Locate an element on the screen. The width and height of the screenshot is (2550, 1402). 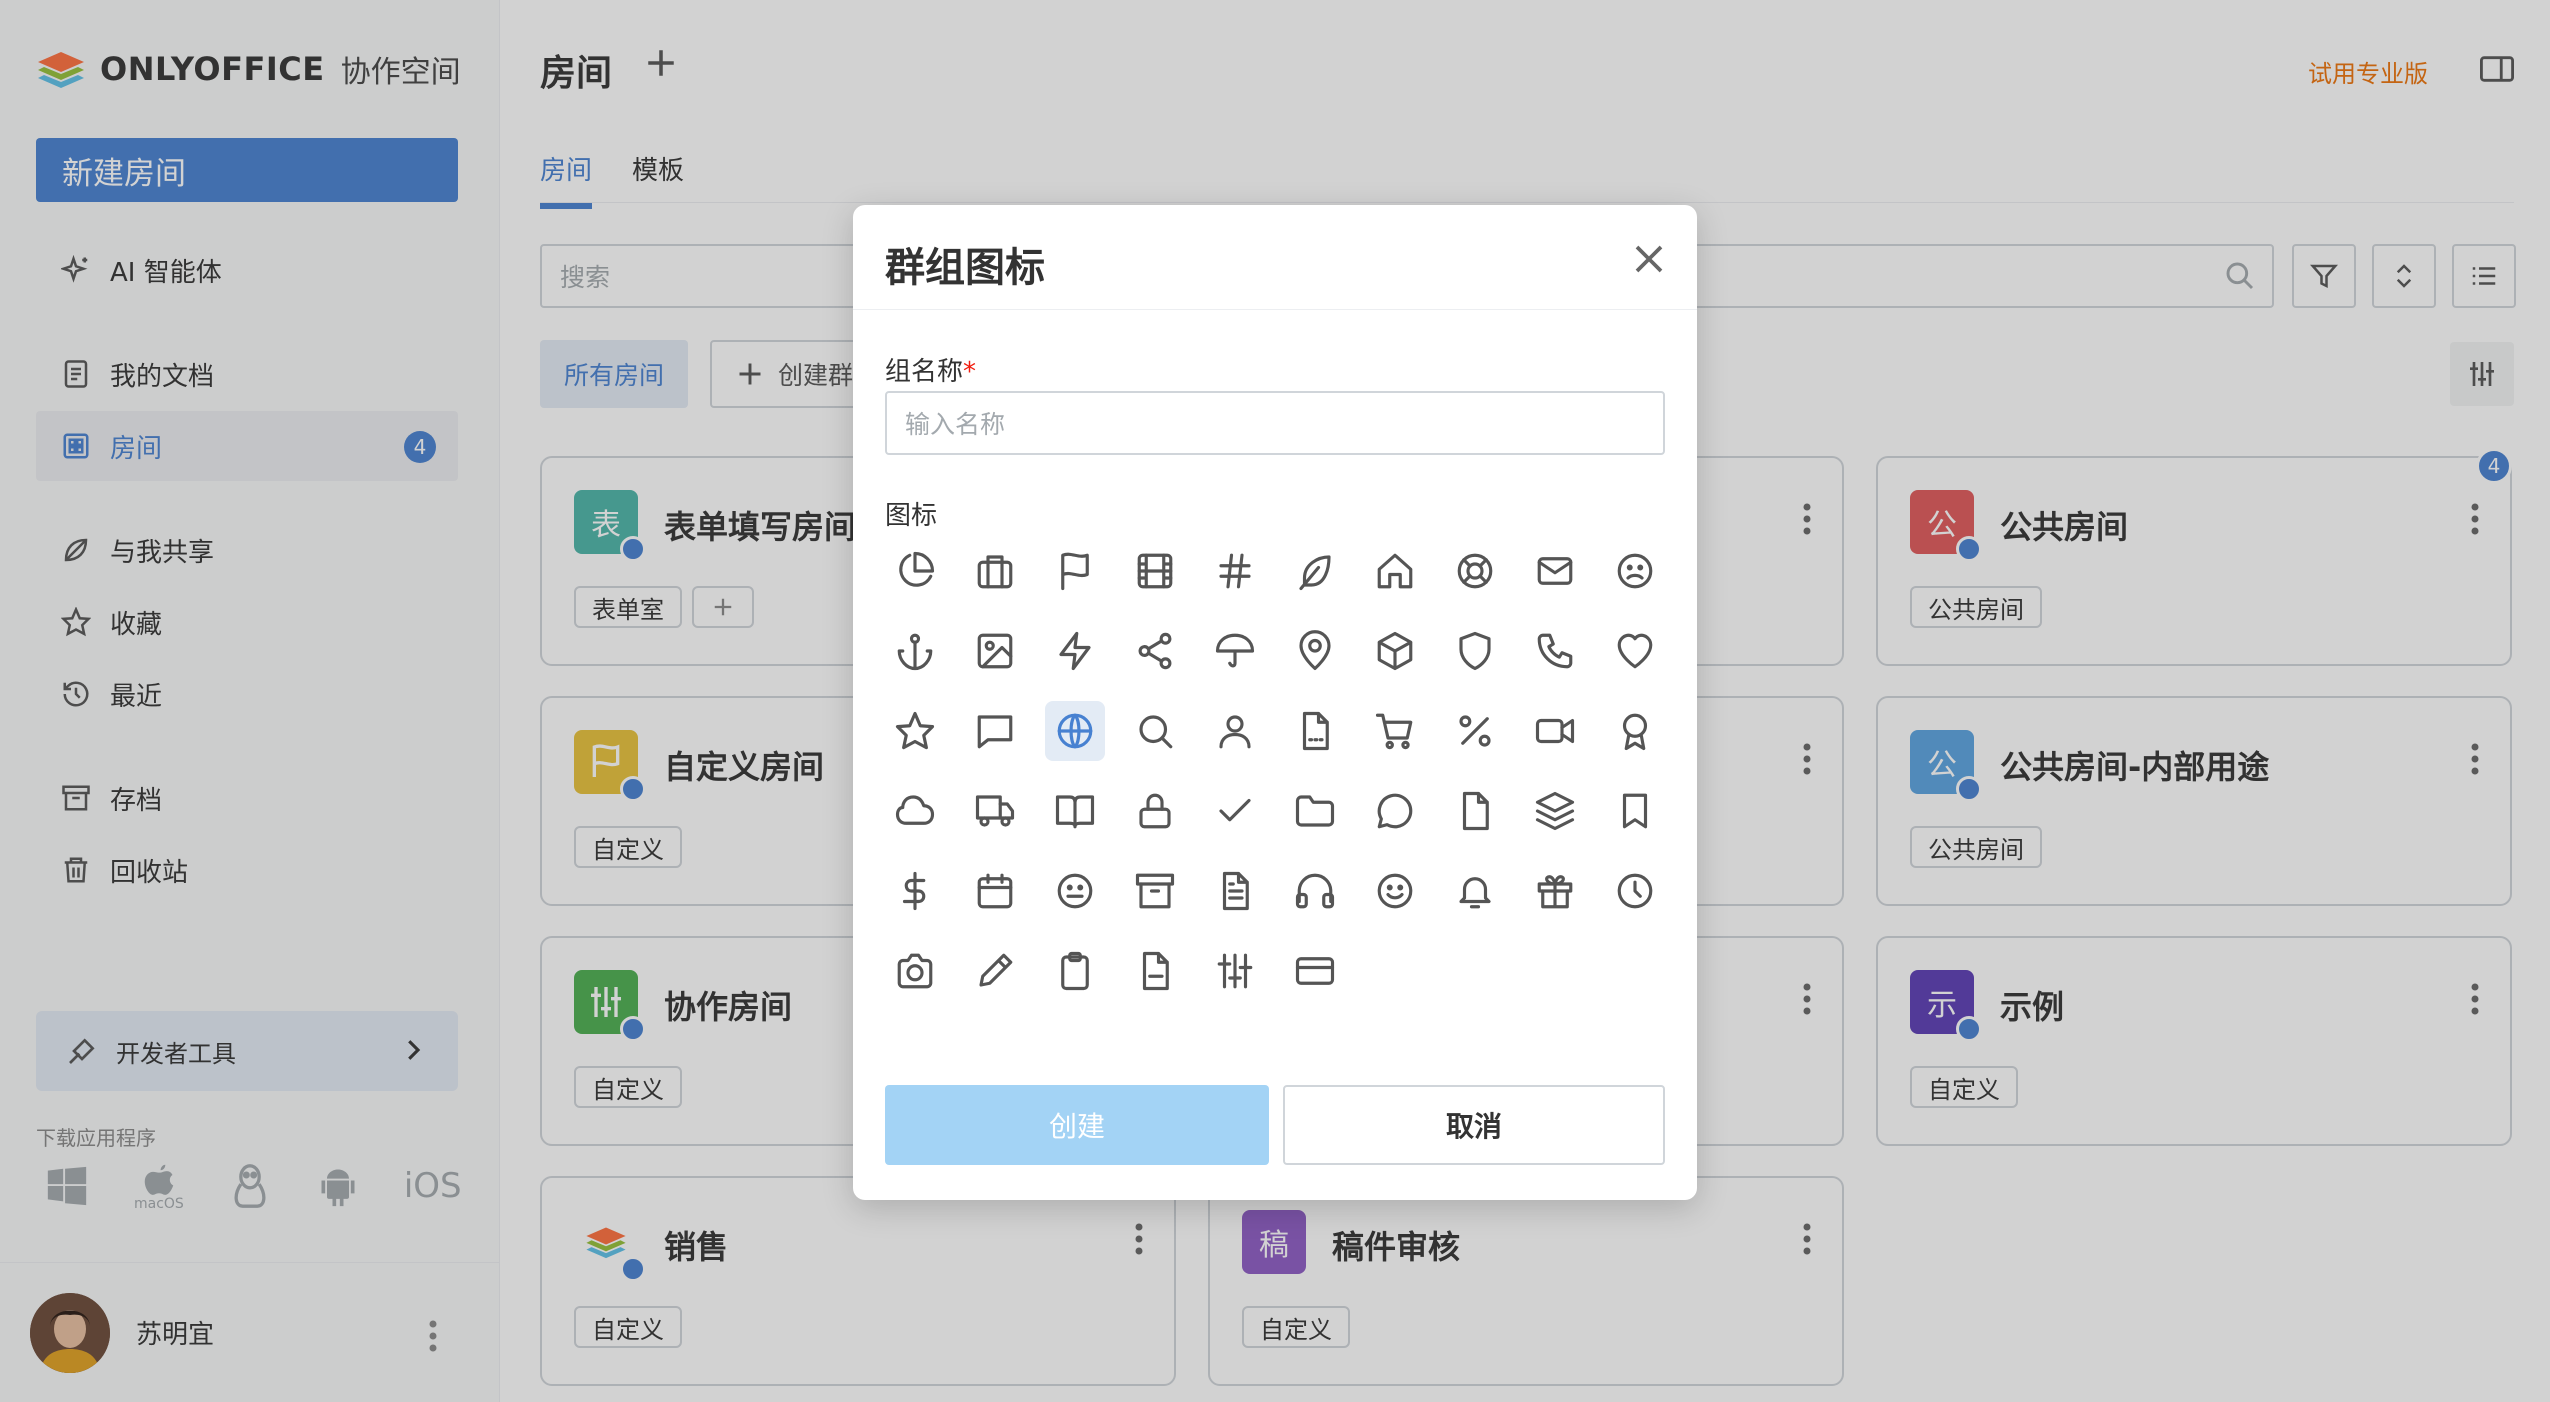
icon-option-smile is located at coordinates (1395, 891).